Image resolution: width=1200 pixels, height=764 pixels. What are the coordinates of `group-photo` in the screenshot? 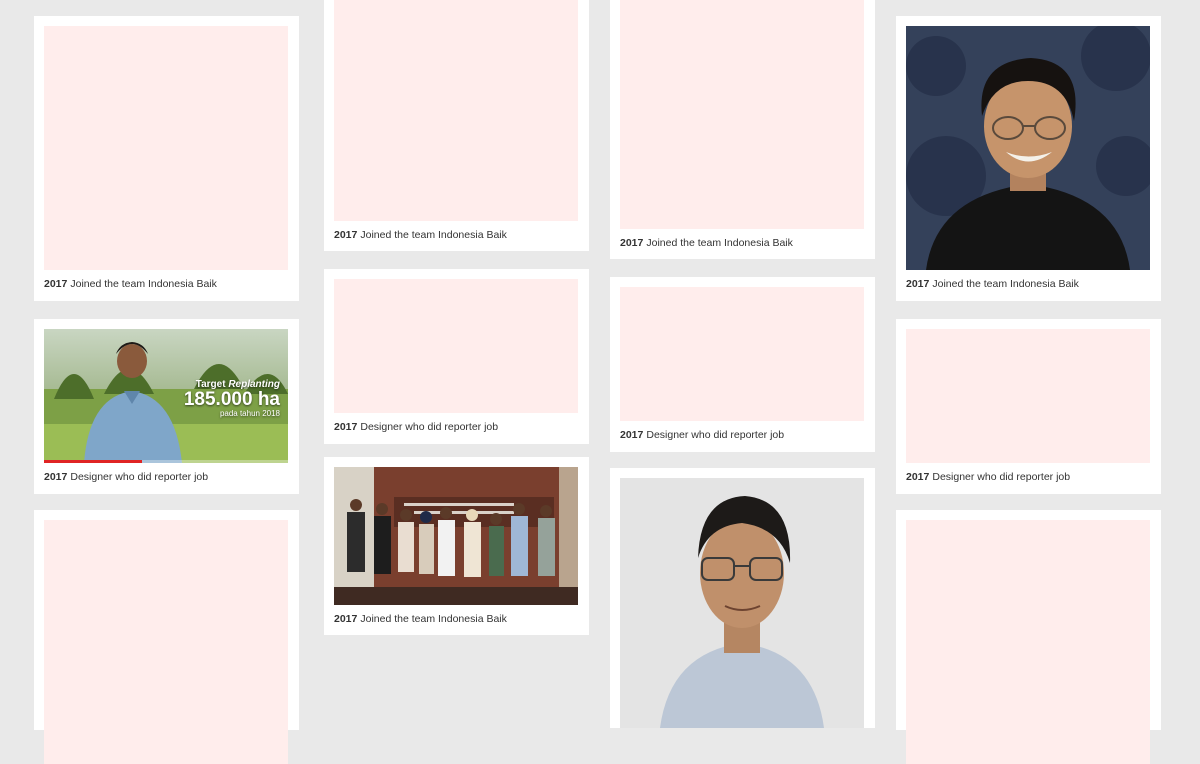 It's located at (456, 536).